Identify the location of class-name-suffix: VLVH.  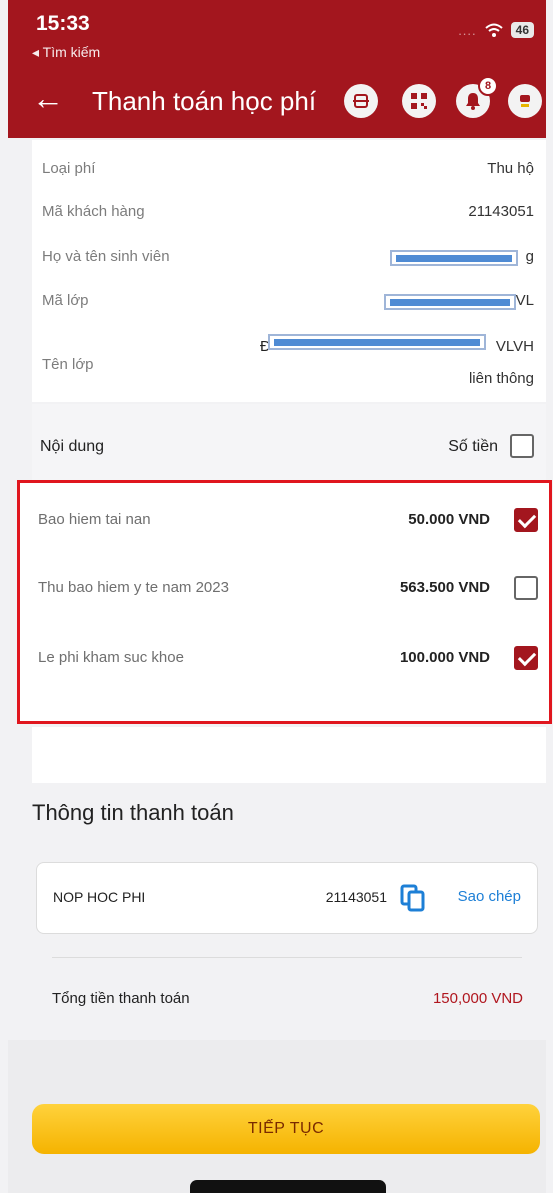
(514, 346).